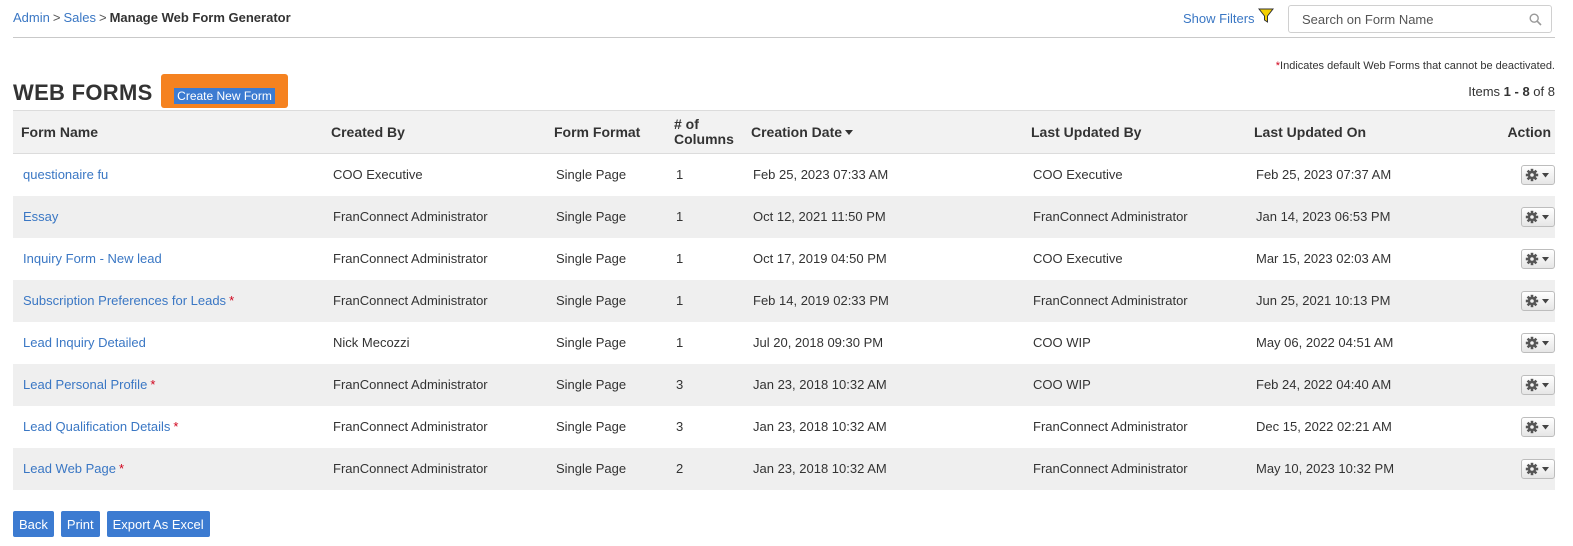 This screenshot has height=546, width=1573. I want to click on back-button: Back, so click(33, 524).